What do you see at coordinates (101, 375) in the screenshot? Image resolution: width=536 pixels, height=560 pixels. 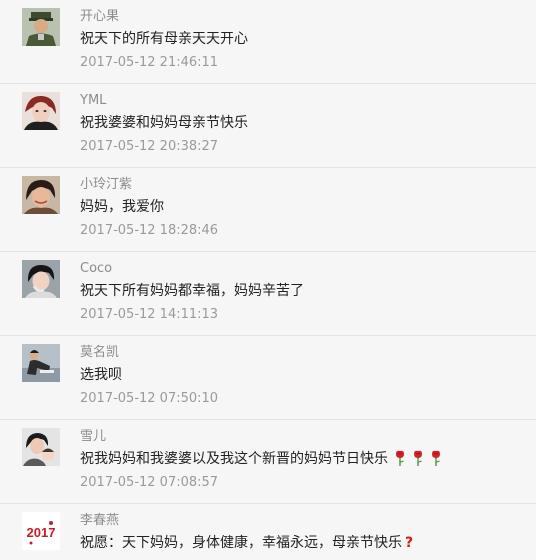 I see `comment-text: 选我呗` at bounding box center [101, 375].